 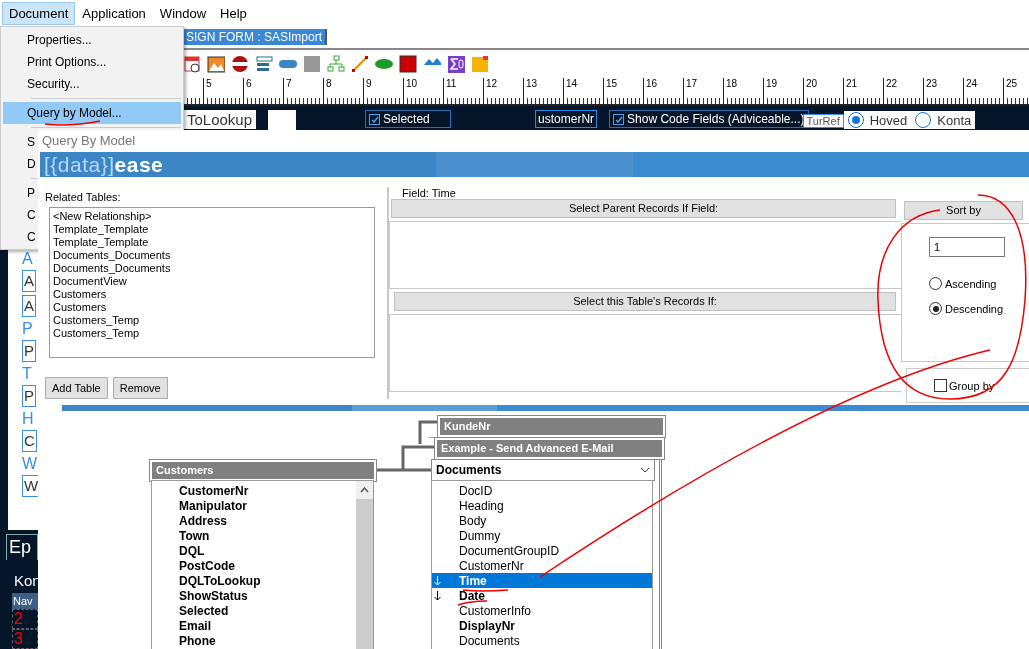 I want to click on ruler-number: 25, so click(x=1014, y=91).